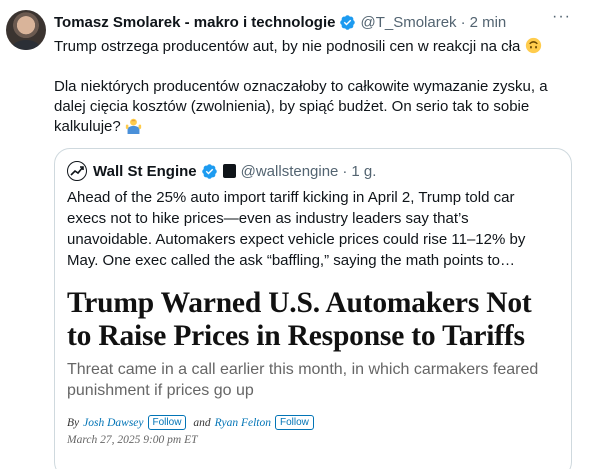 This screenshot has height=469, width=589. What do you see at coordinates (73, 422) in the screenshot?
I see `byline-by: By` at bounding box center [73, 422].